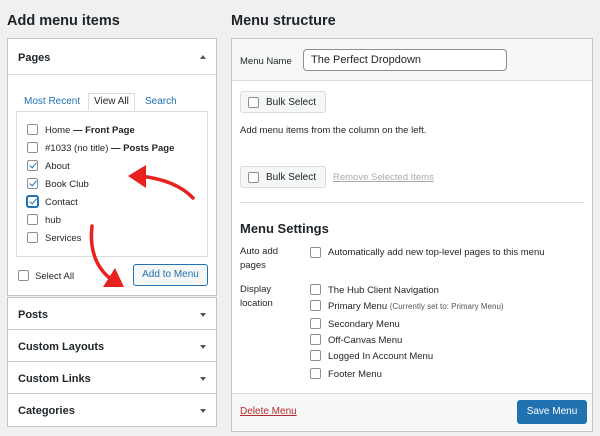 Image resolution: width=600 pixels, height=436 pixels. What do you see at coordinates (284, 228) in the screenshot?
I see `menu-settings-heading: Menu Settings` at bounding box center [284, 228].